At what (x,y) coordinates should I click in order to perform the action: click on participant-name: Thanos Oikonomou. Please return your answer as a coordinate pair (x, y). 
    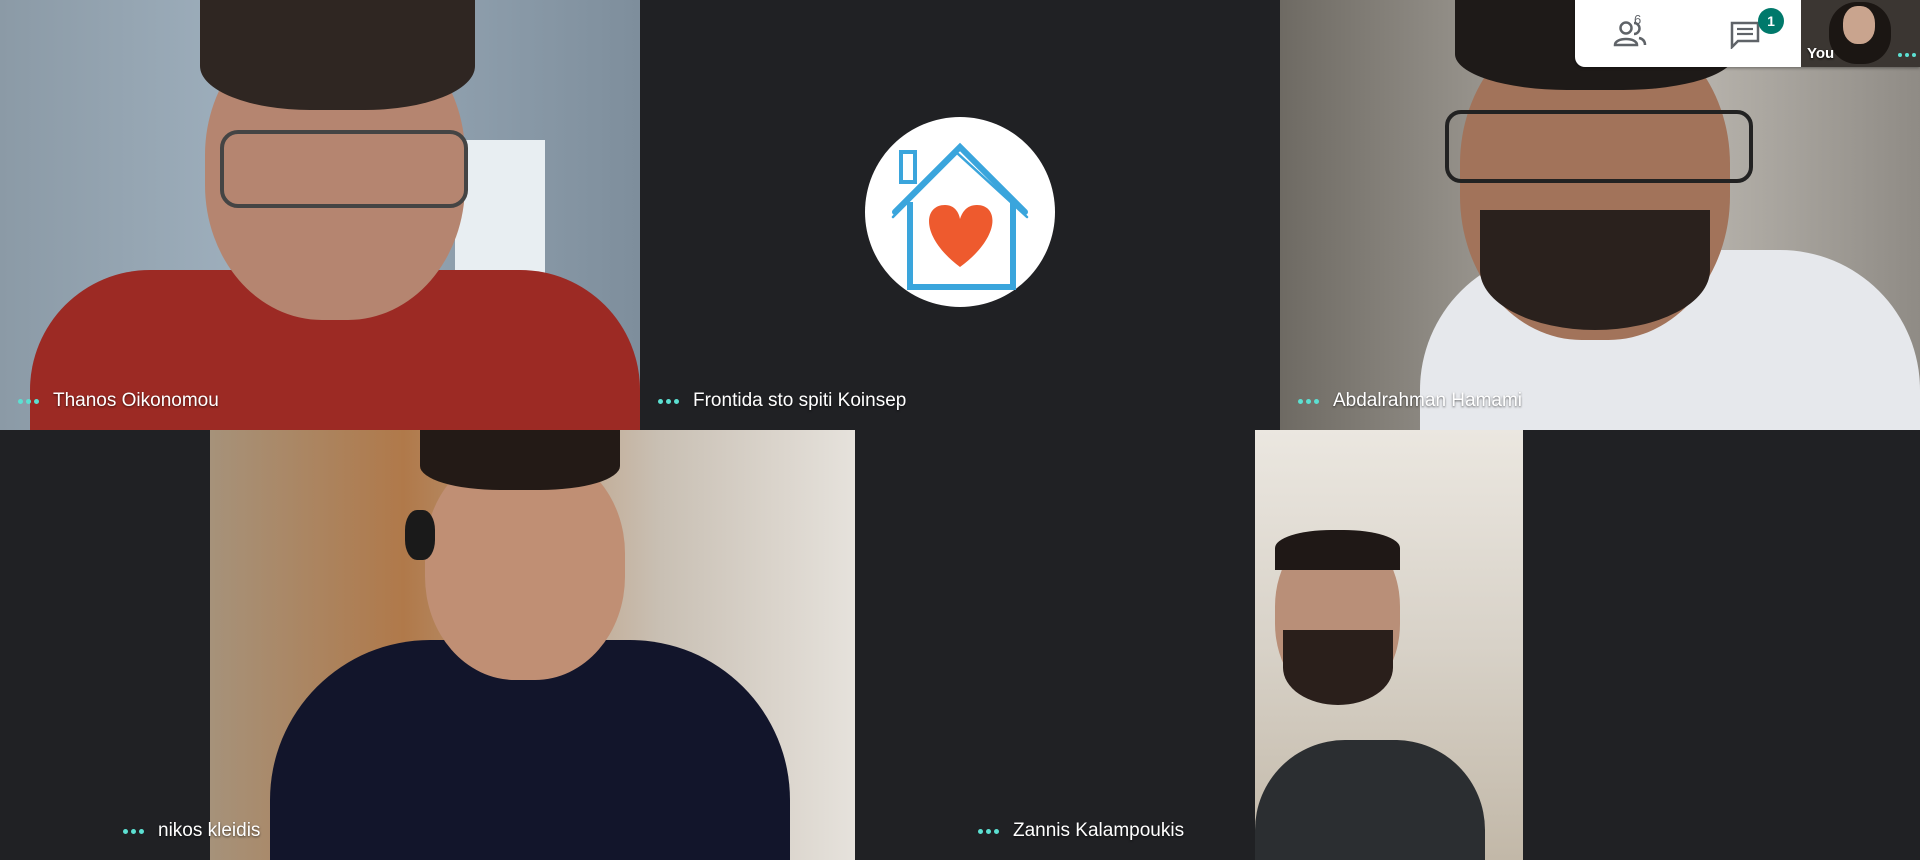
    Looking at the image, I should click on (136, 400).